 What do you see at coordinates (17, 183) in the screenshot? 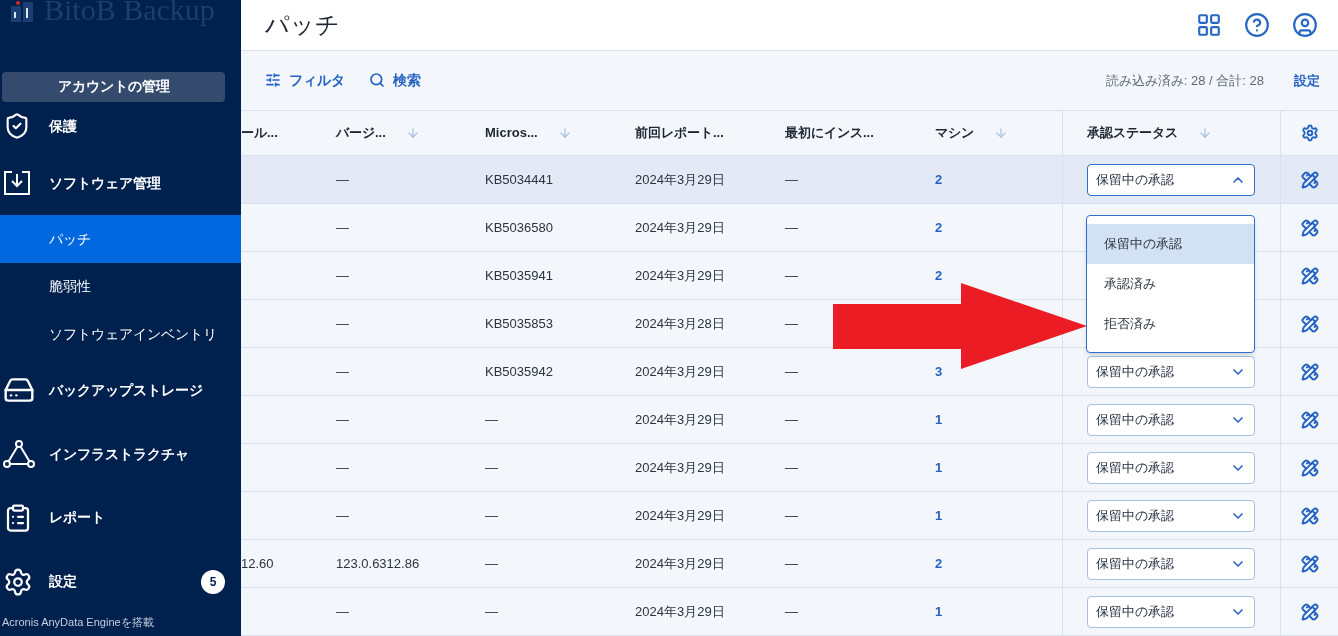
I see `download-tray-icon` at bounding box center [17, 183].